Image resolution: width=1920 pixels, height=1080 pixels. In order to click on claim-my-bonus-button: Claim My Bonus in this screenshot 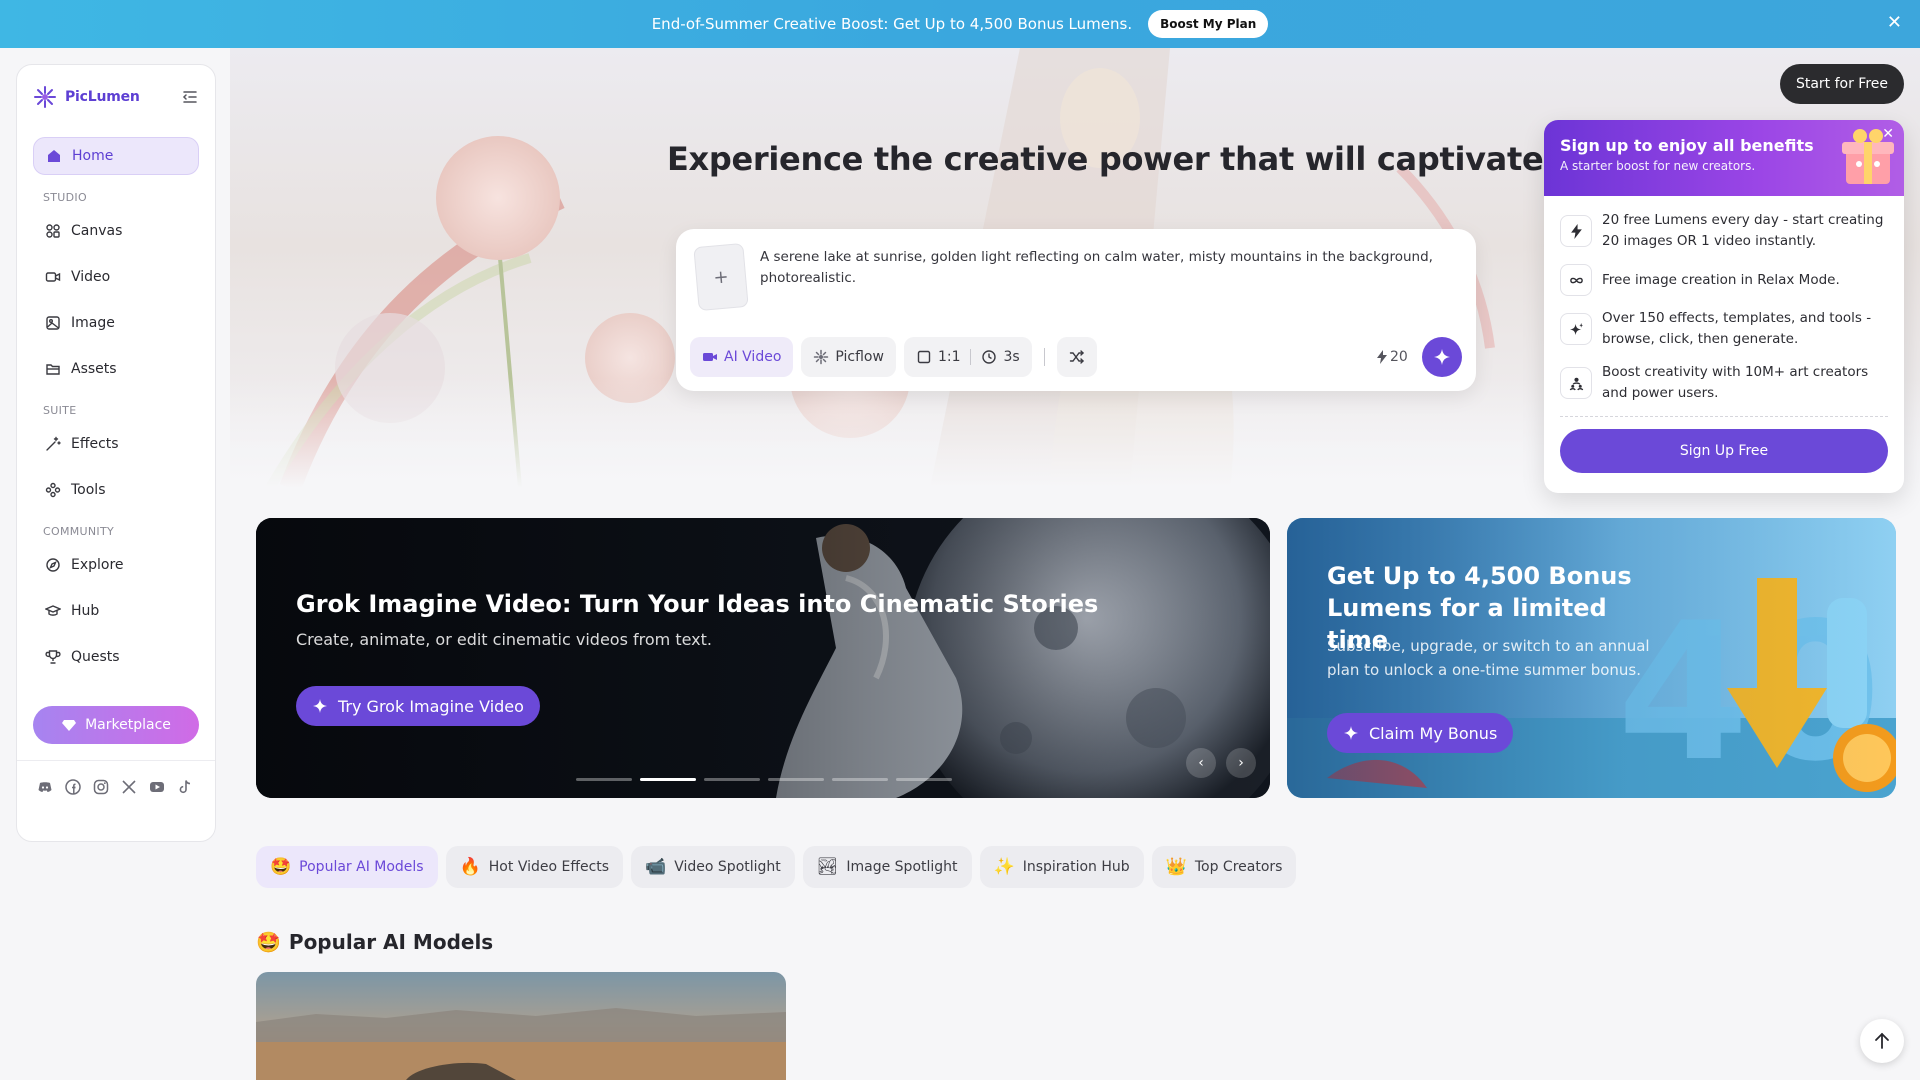, I will do `click(1420, 733)`.